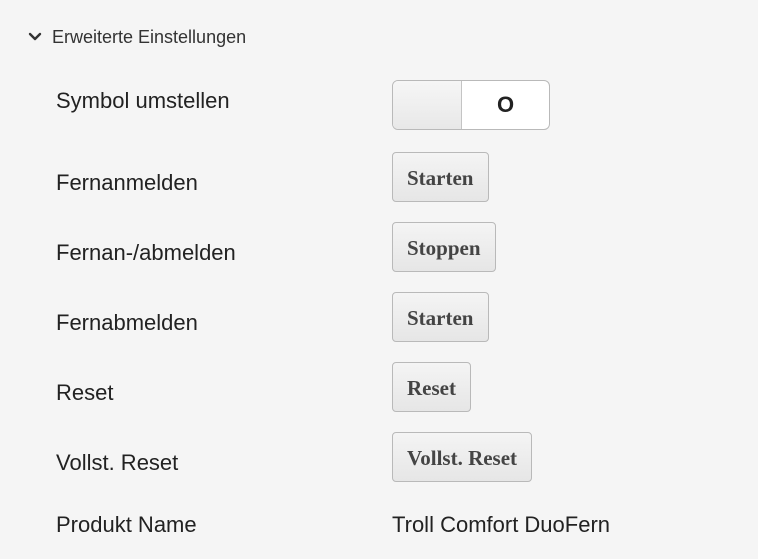 The image size is (758, 559). Describe the element at coordinates (379, 320) in the screenshot. I see `row-fernabmelden: Fernabmelden Starten` at that location.